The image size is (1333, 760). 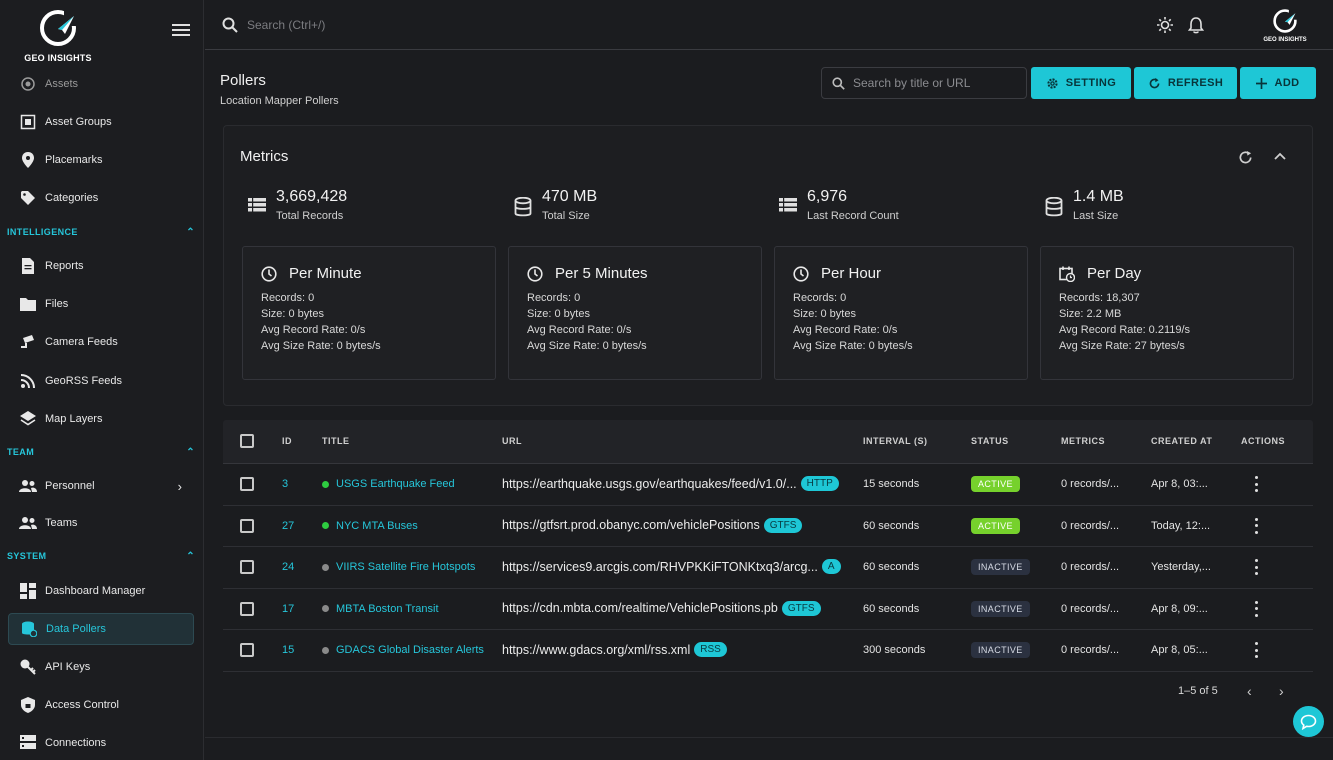 What do you see at coordinates (1285, 40) in the screenshot?
I see `topbar-logo-text: GEO INSIGHTS` at bounding box center [1285, 40].